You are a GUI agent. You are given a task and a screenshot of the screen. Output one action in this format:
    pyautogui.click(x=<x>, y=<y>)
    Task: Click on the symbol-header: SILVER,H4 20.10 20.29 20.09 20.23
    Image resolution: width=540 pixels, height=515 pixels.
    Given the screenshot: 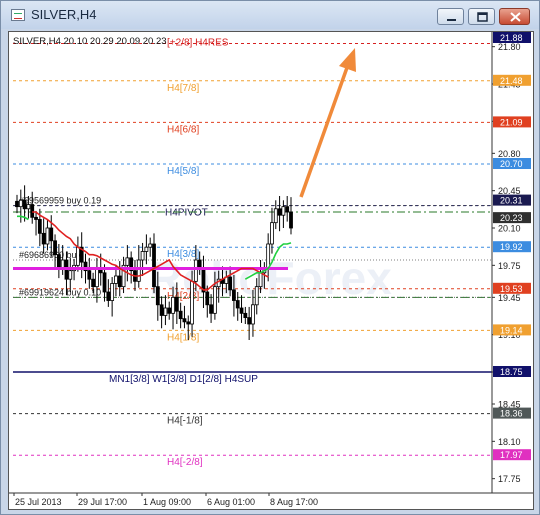 What is the action you would take?
    pyautogui.click(x=90, y=41)
    